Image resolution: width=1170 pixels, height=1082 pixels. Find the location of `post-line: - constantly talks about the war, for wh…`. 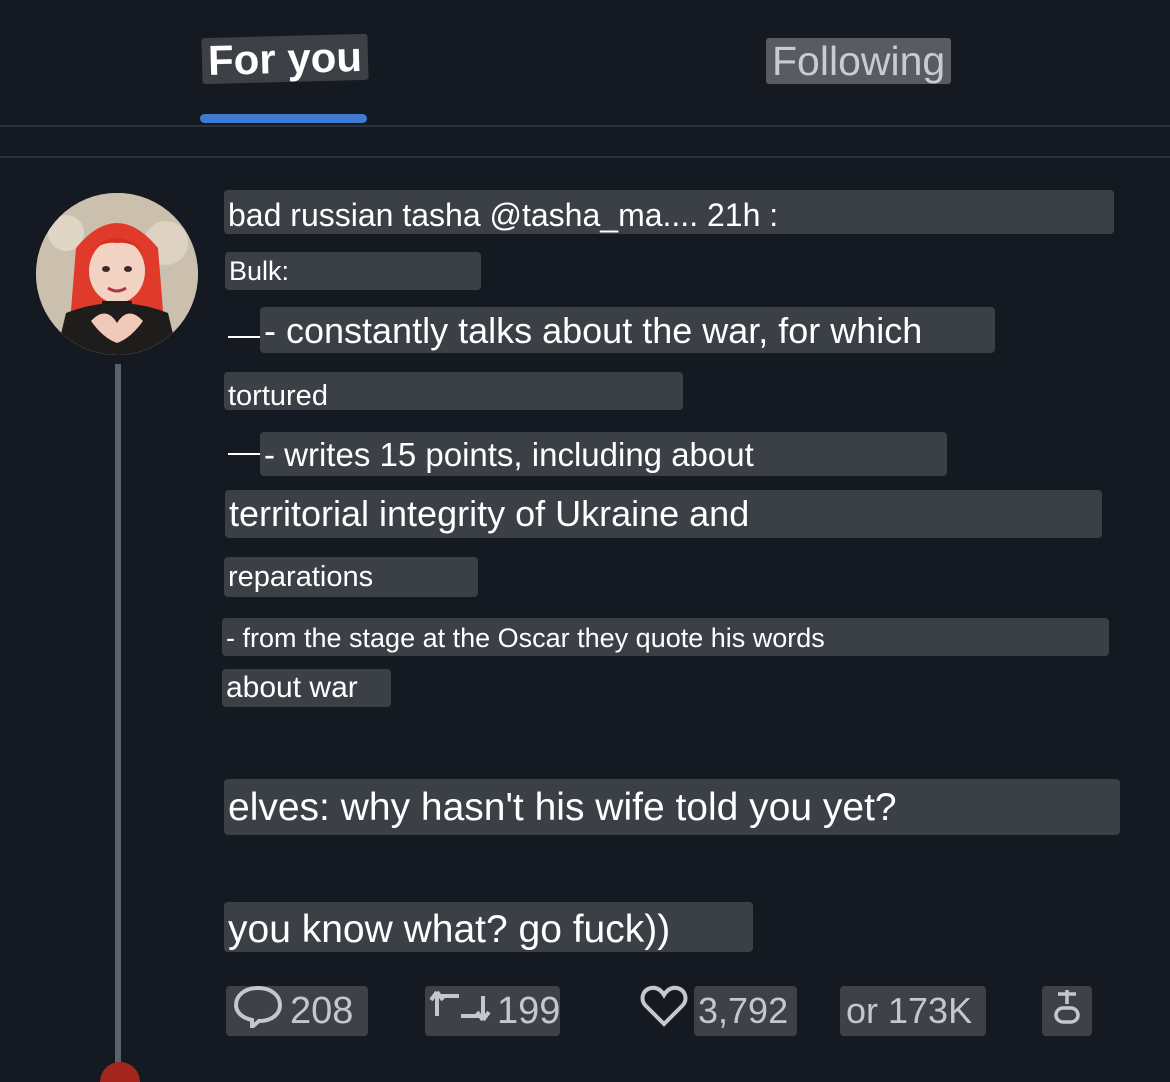

post-line: - constantly talks about the war, for wh… is located at coordinates (627, 330).